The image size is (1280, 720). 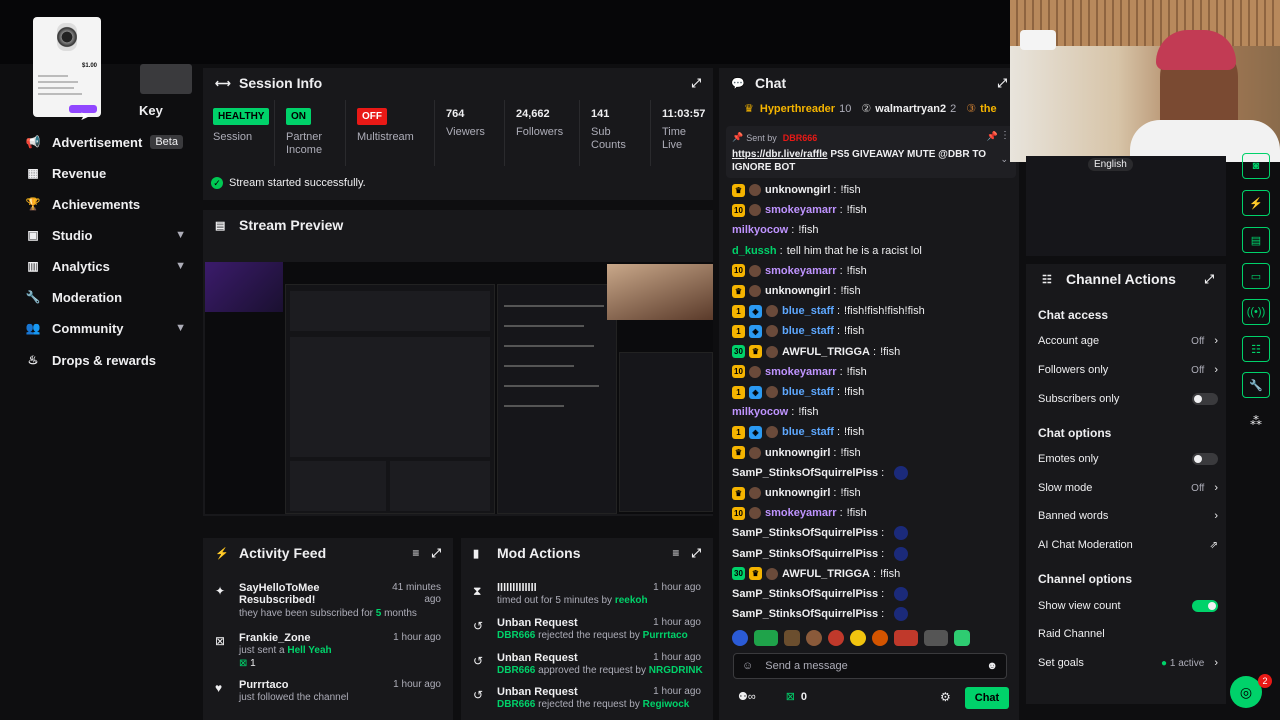 What do you see at coordinates (67, 67) in the screenshot?
I see `product-overlay-card: $1.00` at bounding box center [67, 67].